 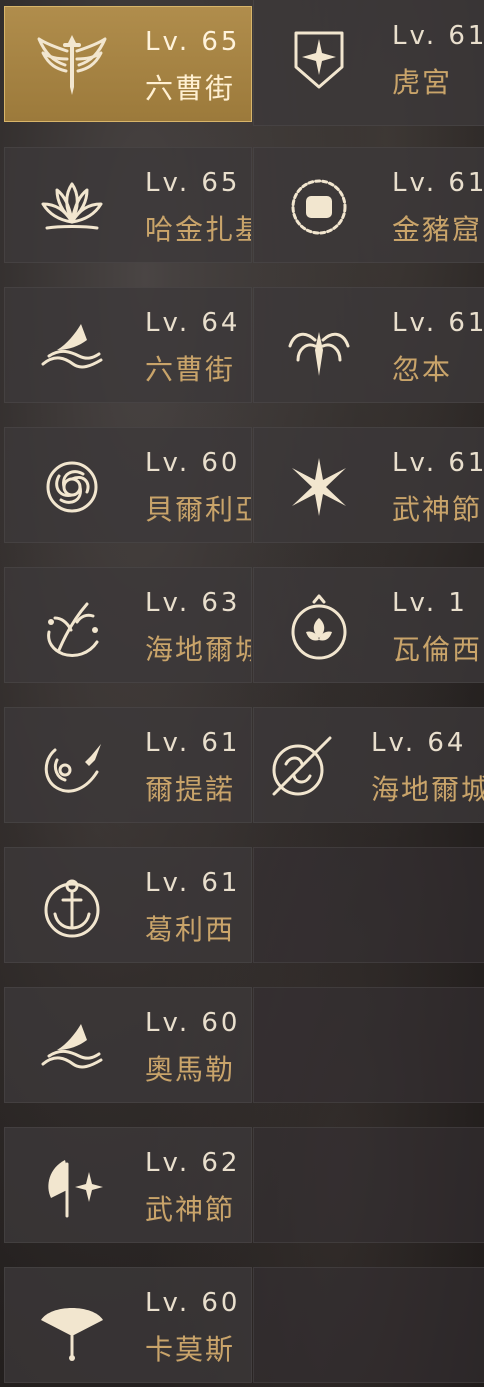 What do you see at coordinates (128, 64) in the screenshot?
I see `character-slot: Lv. 65 六曹街` at bounding box center [128, 64].